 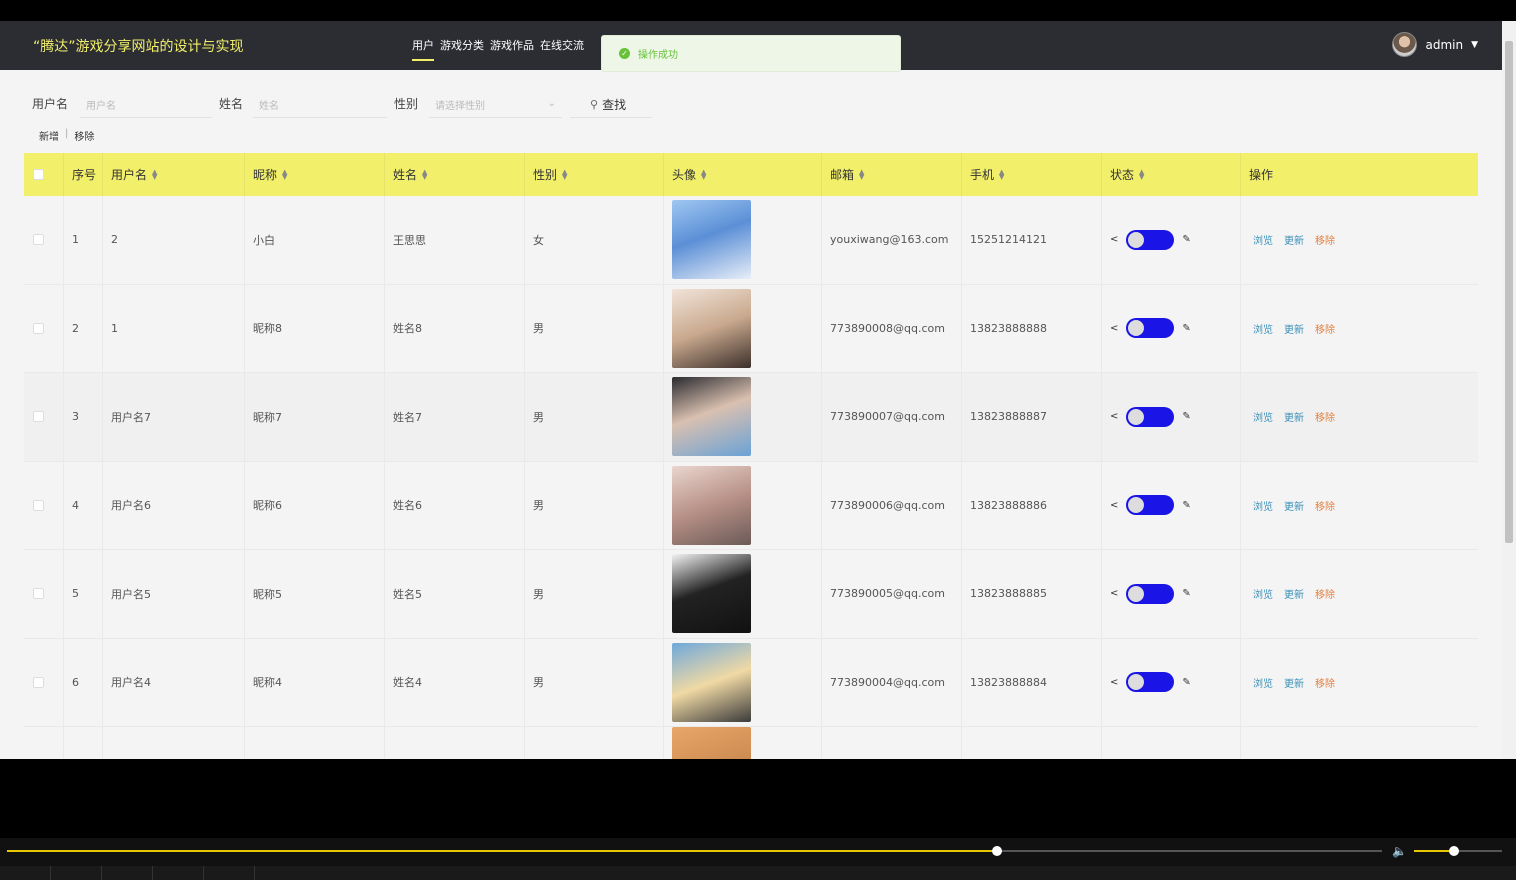 I want to click on vertical-scrollbar, so click(x=1509, y=390).